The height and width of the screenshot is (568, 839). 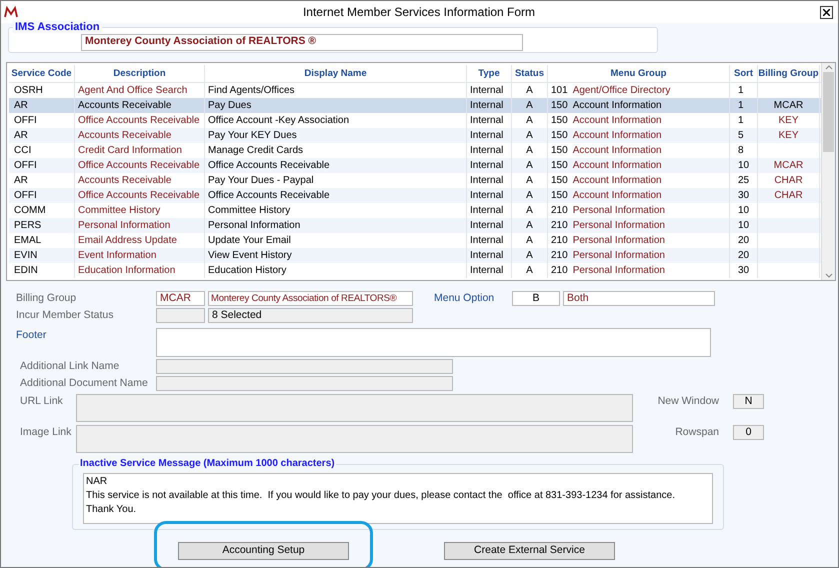 I want to click on table-row: AR Accounts Receivable Pay Your KEY Dues Internal A 150 Account Information 5 KEY, so click(x=415, y=135).